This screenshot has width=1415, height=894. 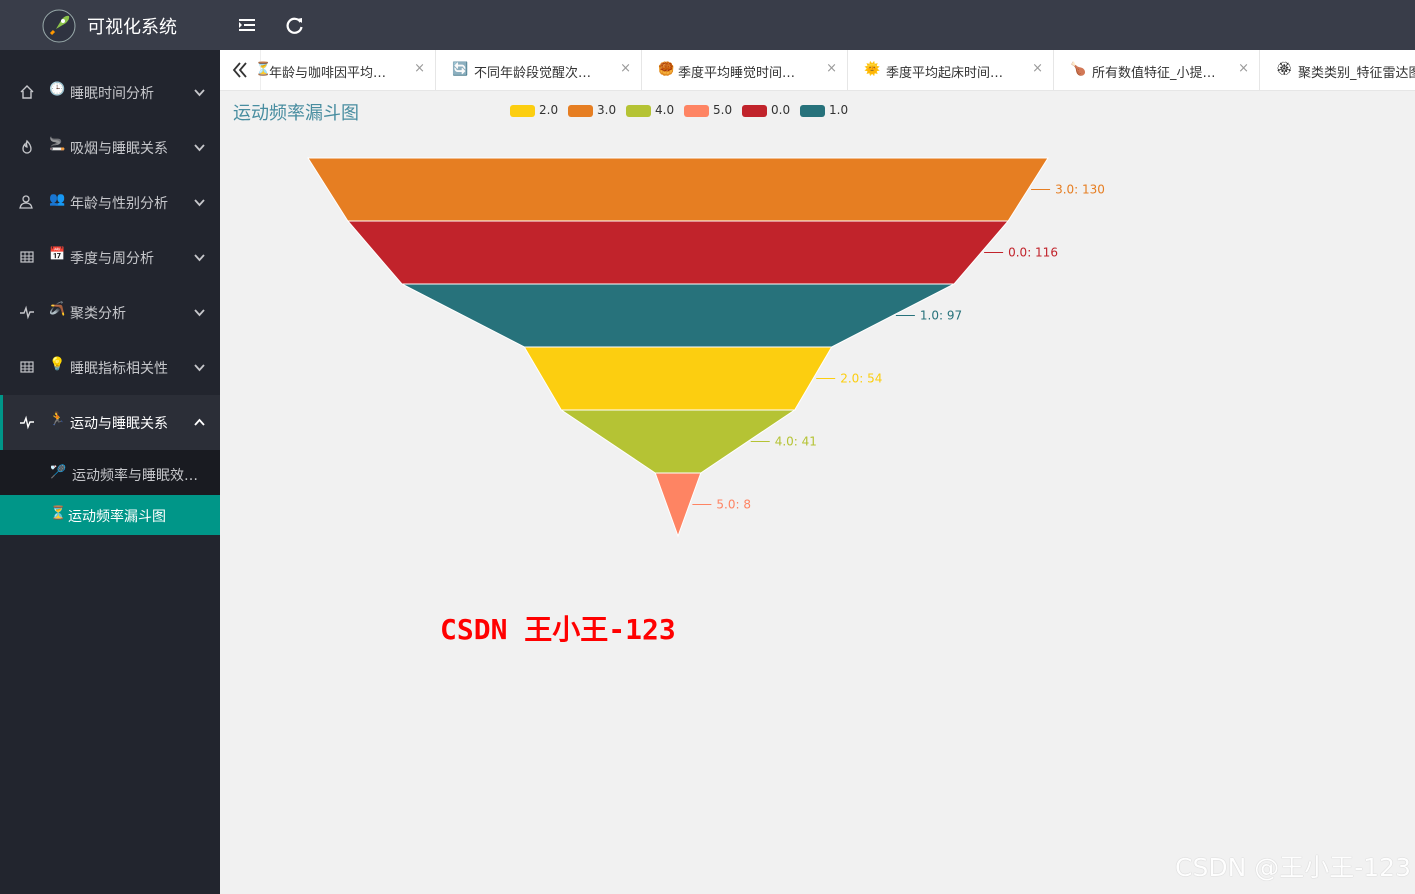 What do you see at coordinates (27, 146) in the screenshot?
I see `fire-icon` at bounding box center [27, 146].